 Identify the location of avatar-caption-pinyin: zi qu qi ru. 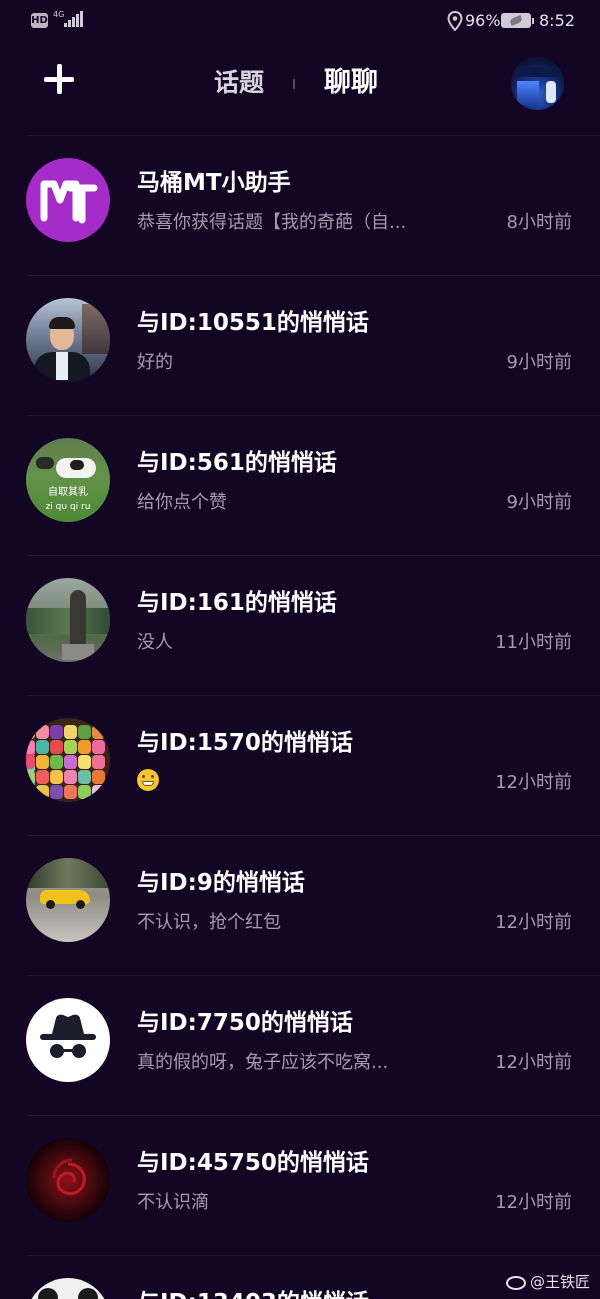
(68, 507).